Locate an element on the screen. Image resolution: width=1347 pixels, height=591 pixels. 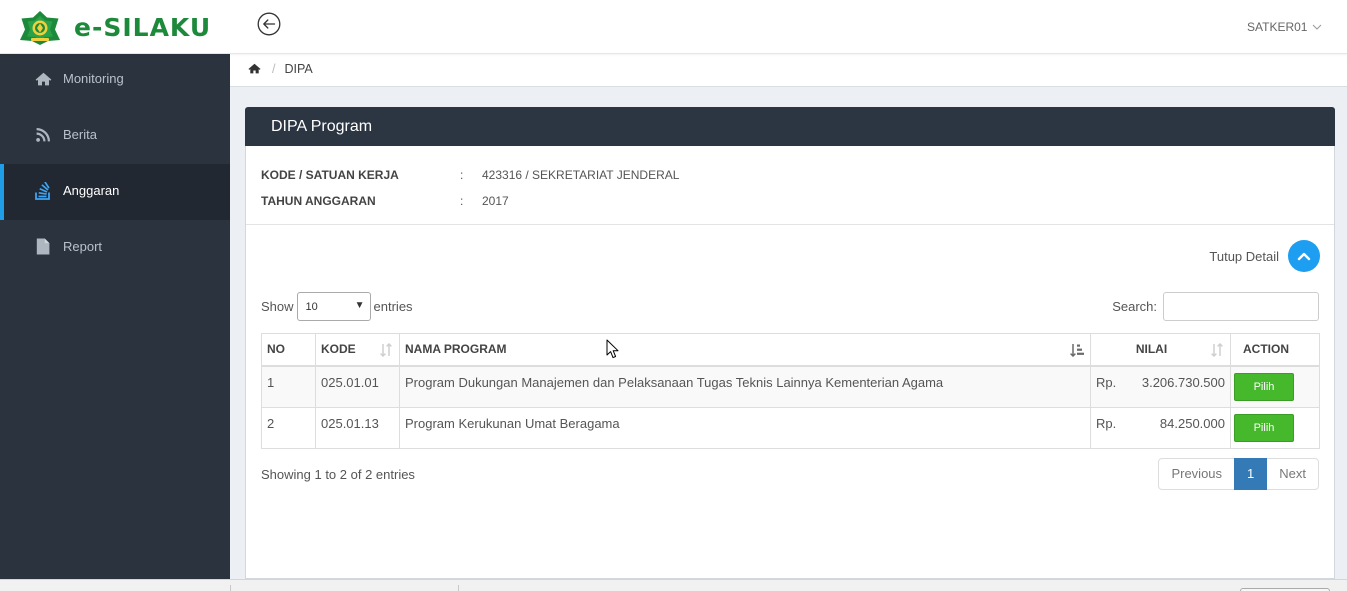
sidebar-menu: Monitoring Berita Anggaran Report is located at coordinates (115, 165).